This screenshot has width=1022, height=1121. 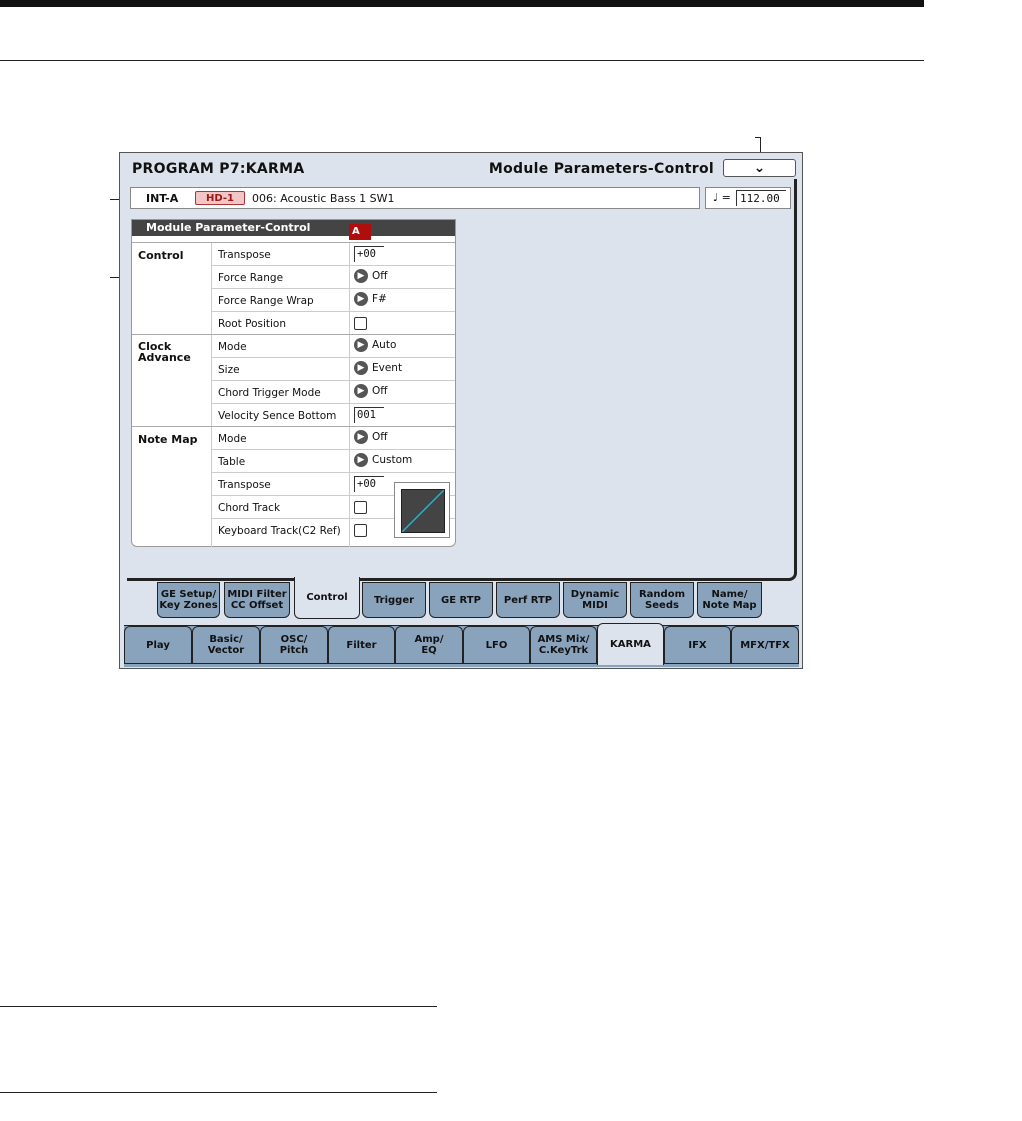 I want to click on transpose-field: +00, so click(x=369, y=254).